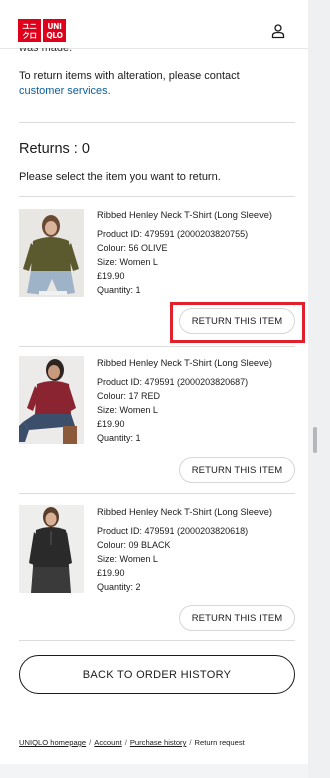 Image resolution: width=330 pixels, height=778 pixels. Describe the element at coordinates (173, 382) in the screenshot. I see `item-product-id: Product ID: 479591 (2000203820687)` at that location.